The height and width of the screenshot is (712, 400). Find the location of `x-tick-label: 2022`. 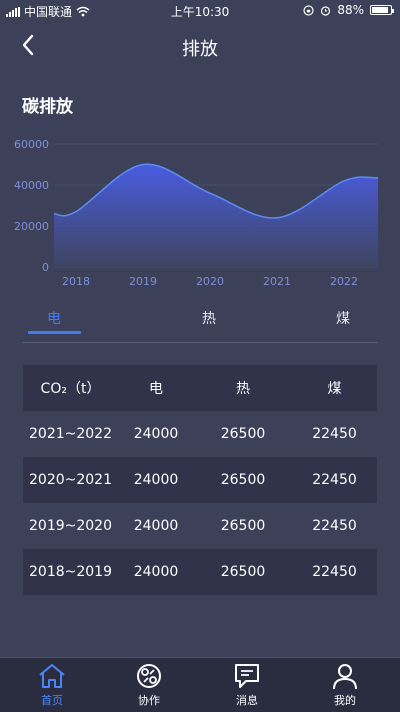

x-tick-label: 2022 is located at coordinates (344, 281).